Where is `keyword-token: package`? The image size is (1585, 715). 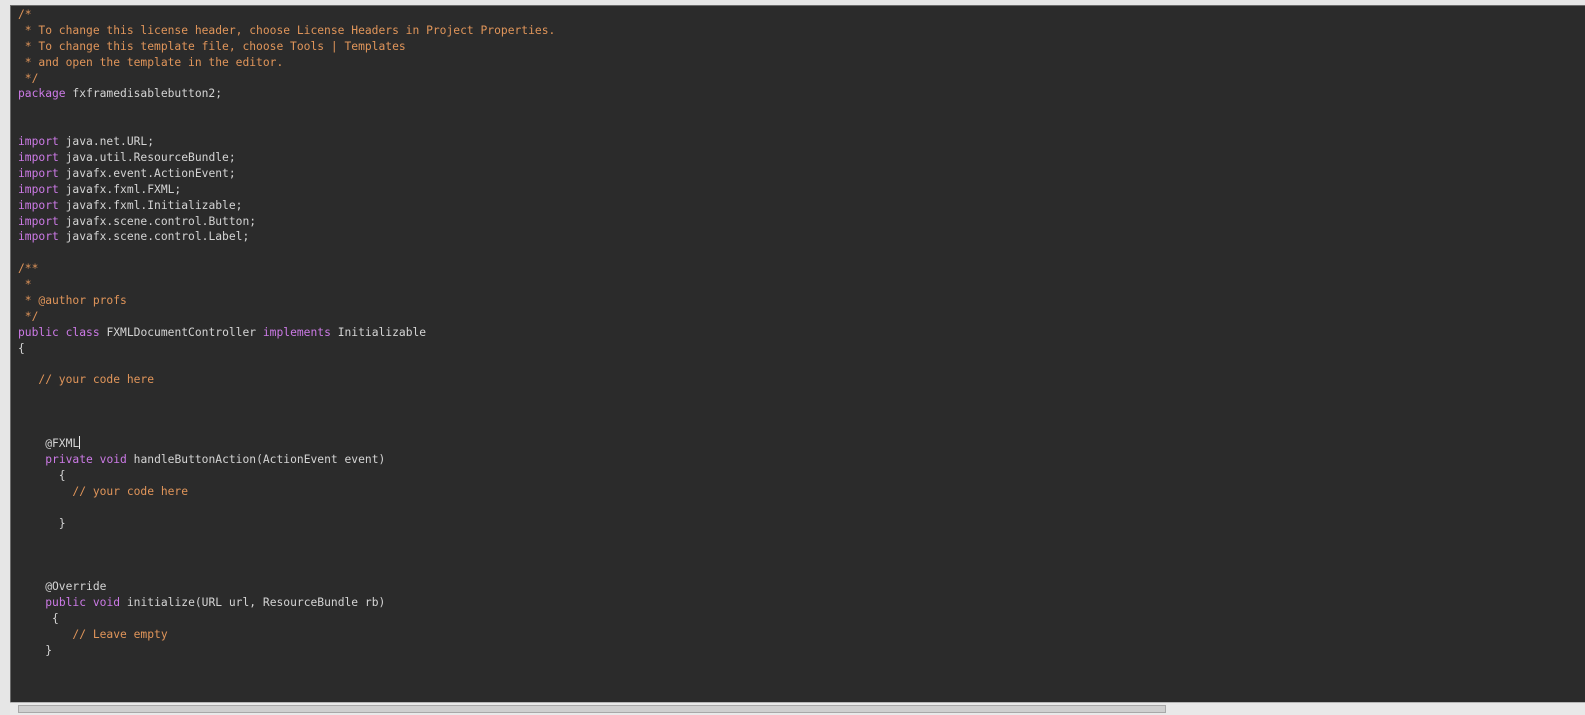 keyword-token: package is located at coordinates (42, 94).